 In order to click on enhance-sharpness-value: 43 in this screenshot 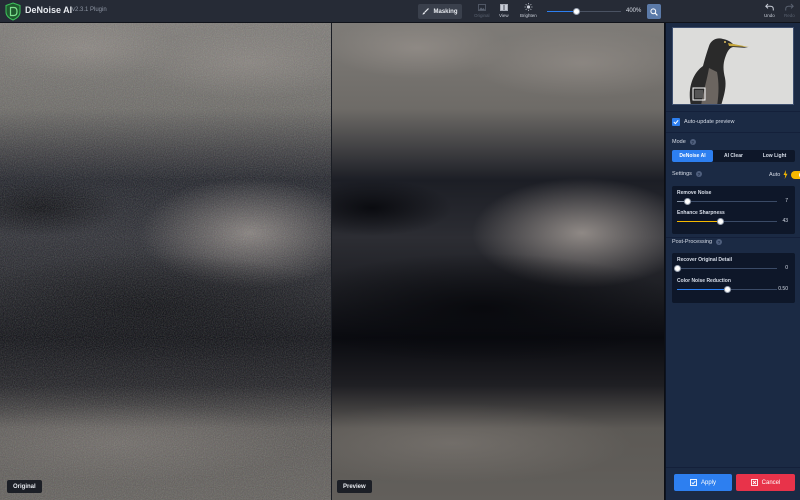, I will do `click(785, 221)`.